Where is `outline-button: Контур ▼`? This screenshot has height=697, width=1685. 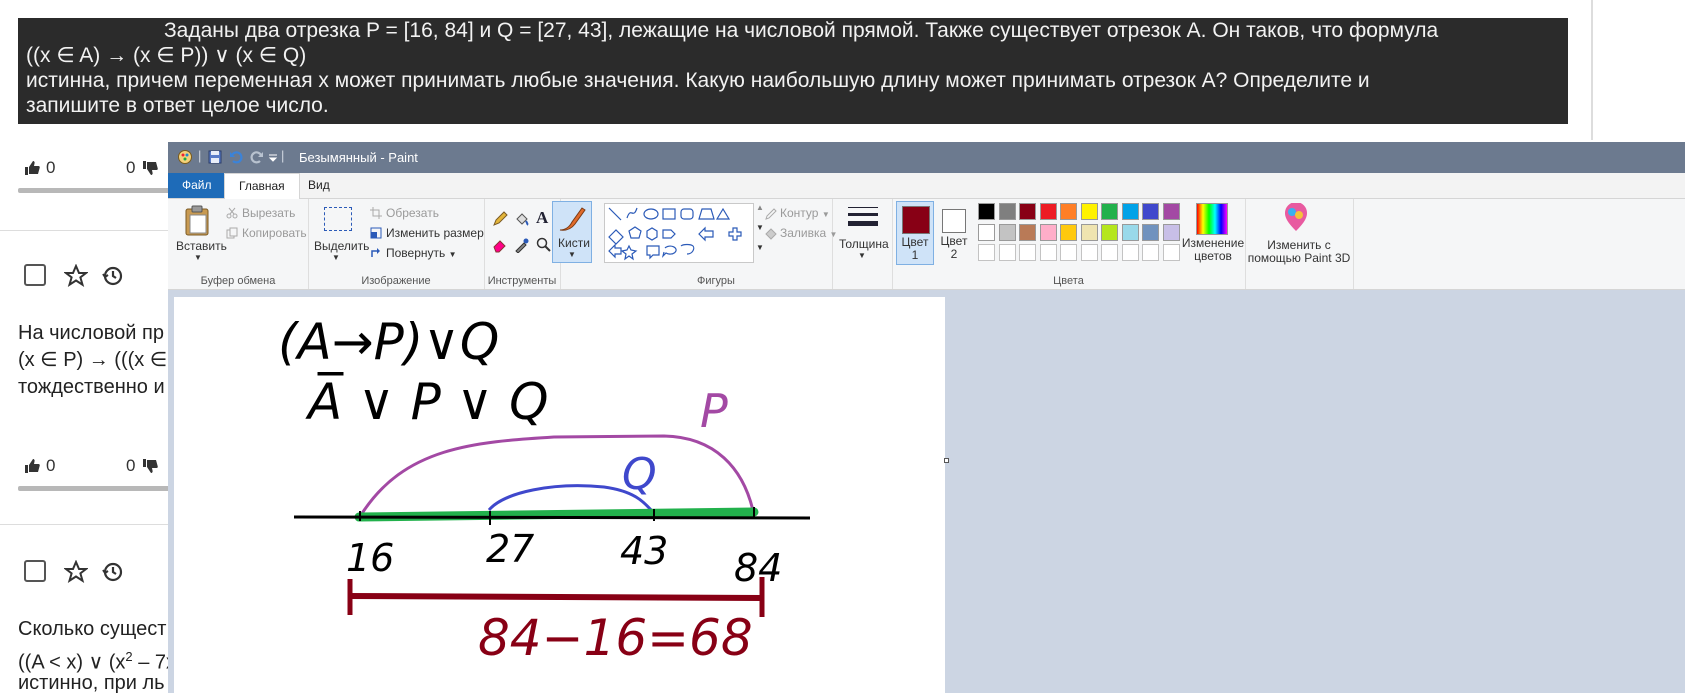 outline-button: Контур ▼ is located at coordinates (805, 213).